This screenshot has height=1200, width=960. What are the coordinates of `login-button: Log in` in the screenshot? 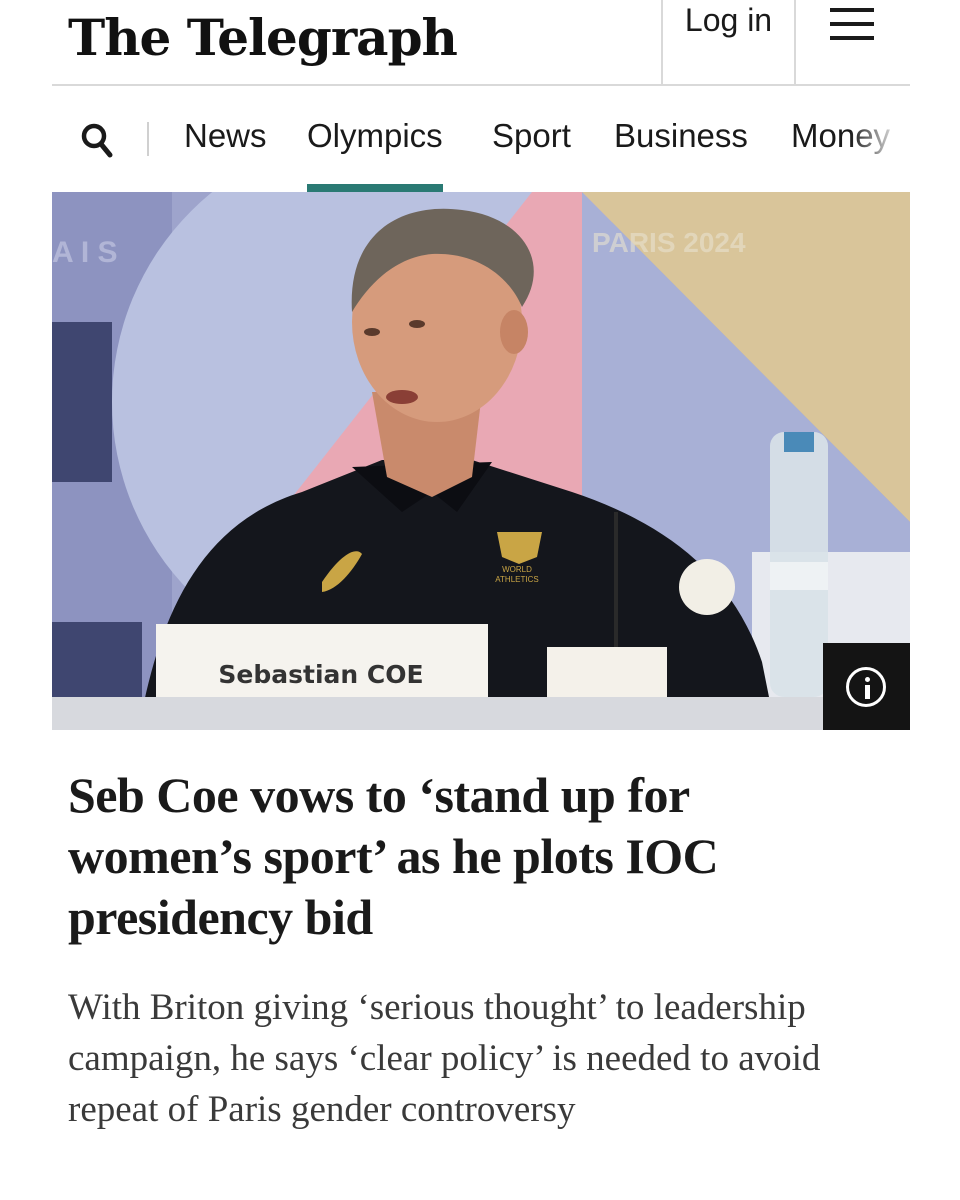 It's located at (728, 42).